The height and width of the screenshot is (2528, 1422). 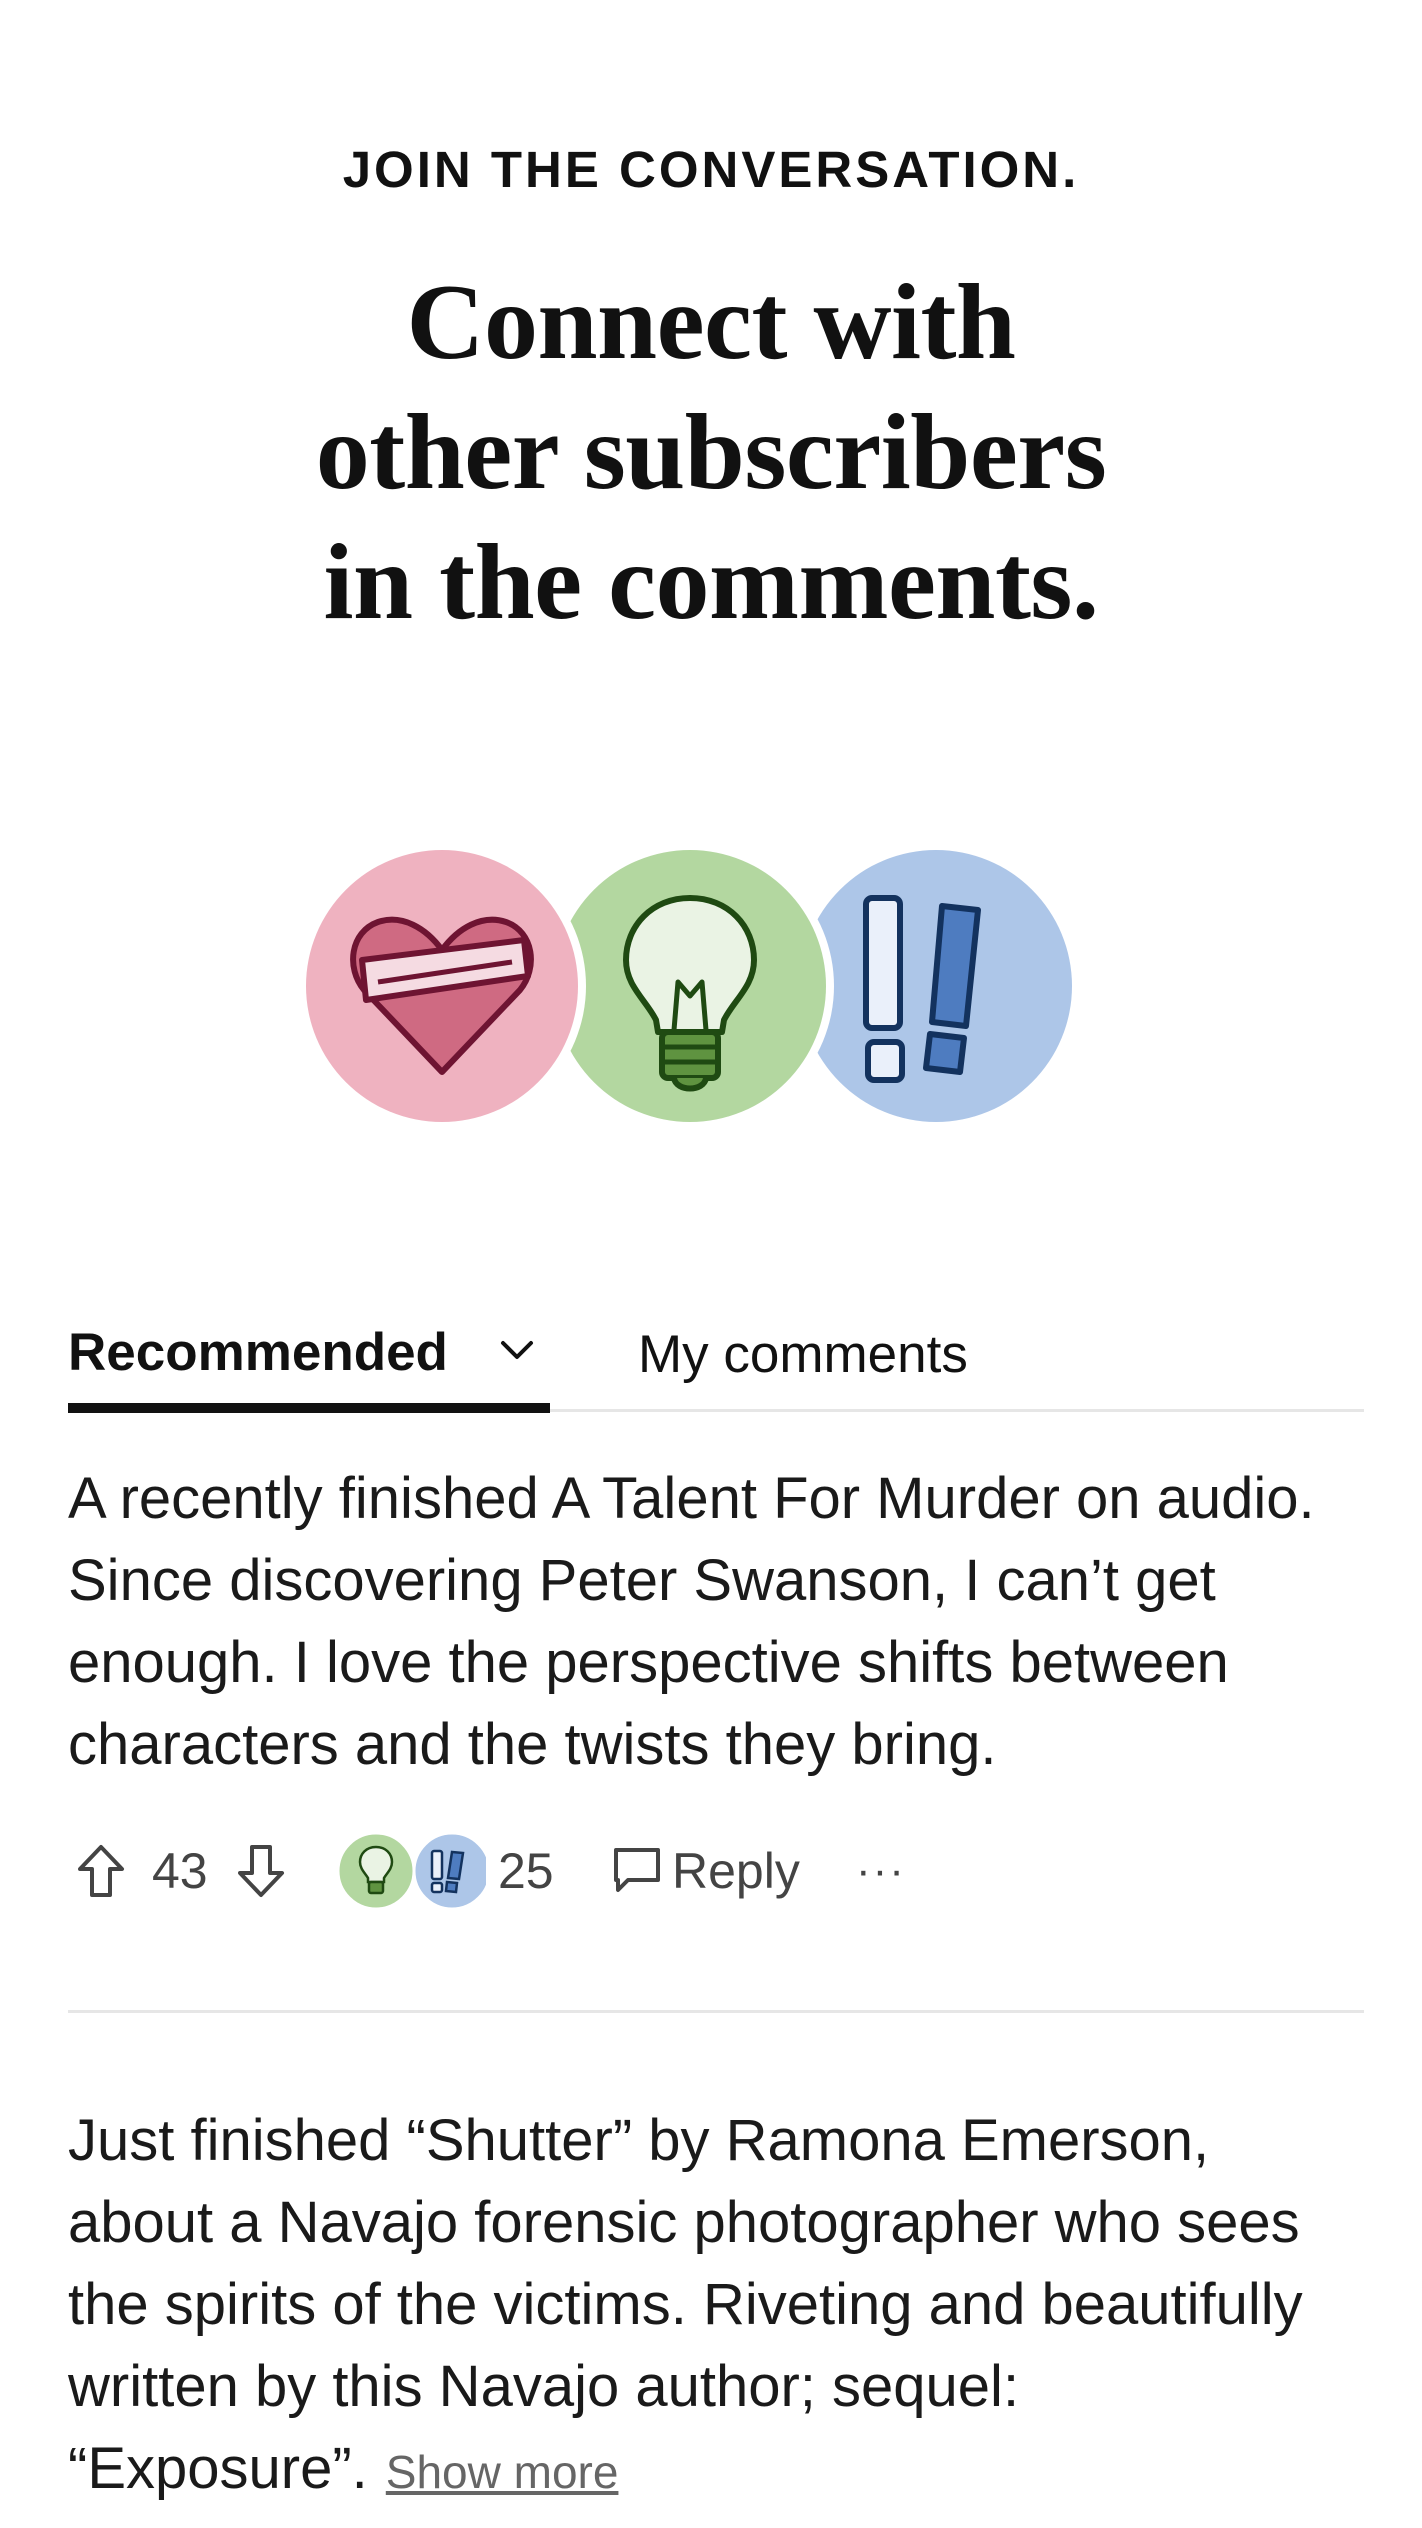 I want to click on eyebrow-heading: JOIN THE CONVERSATION., so click(x=711, y=169).